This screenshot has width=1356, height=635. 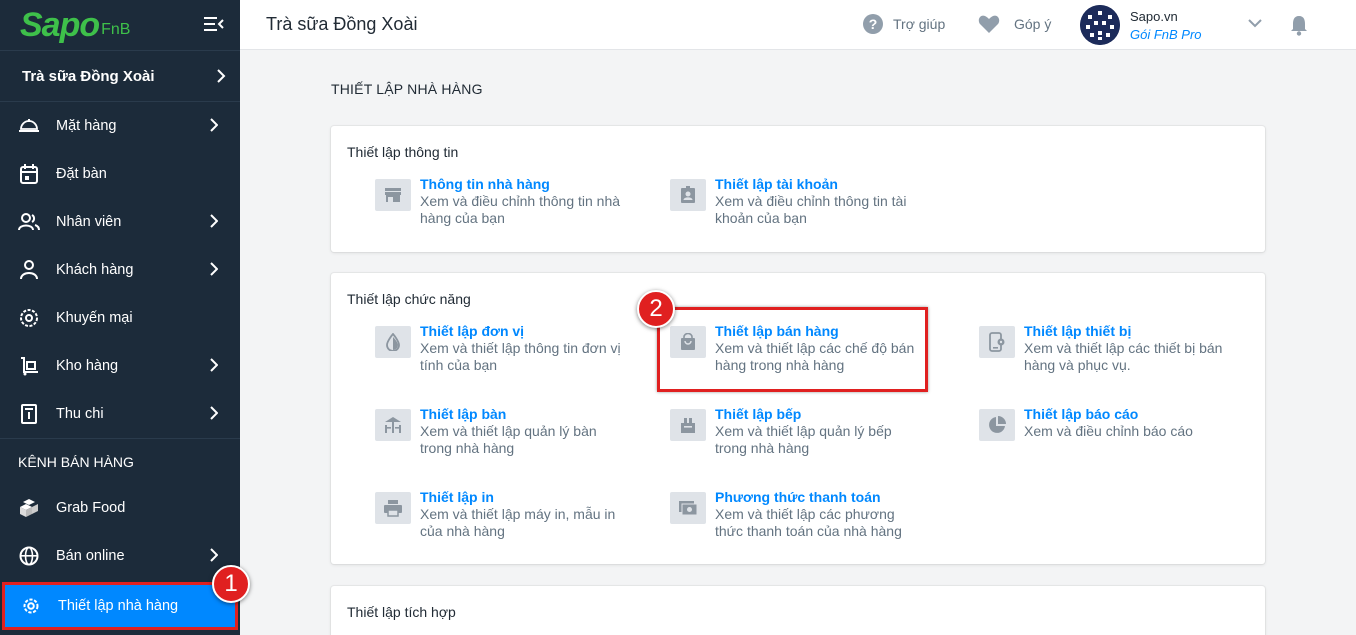 What do you see at coordinates (393, 508) in the screenshot?
I see `printer-icon` at bounding box center [393, 508].